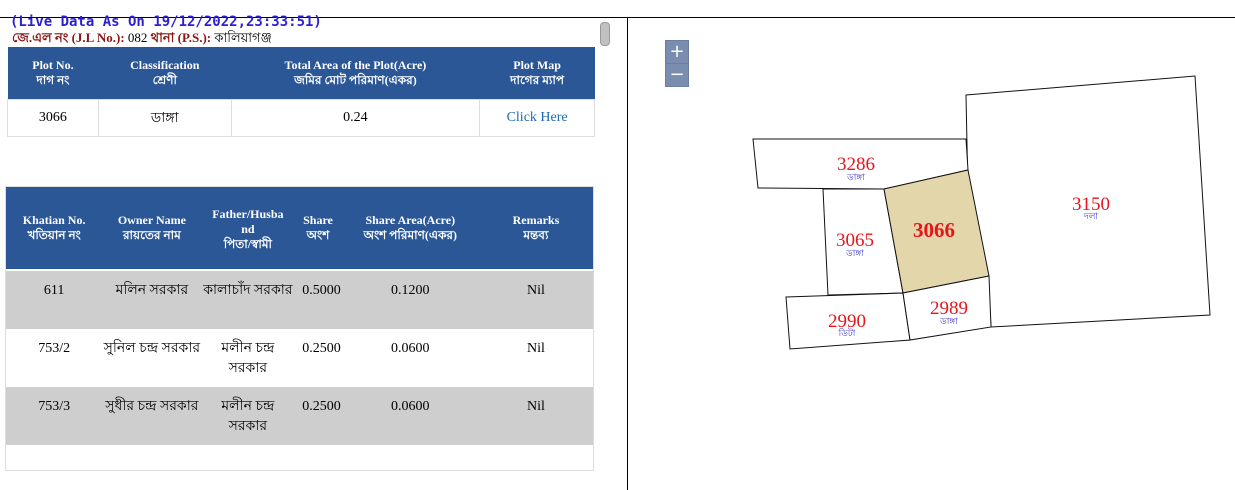  Describe the element at coordinates (152, 299) in the screenshot. I see `owner-cell: মলিন সরকার` at that location.